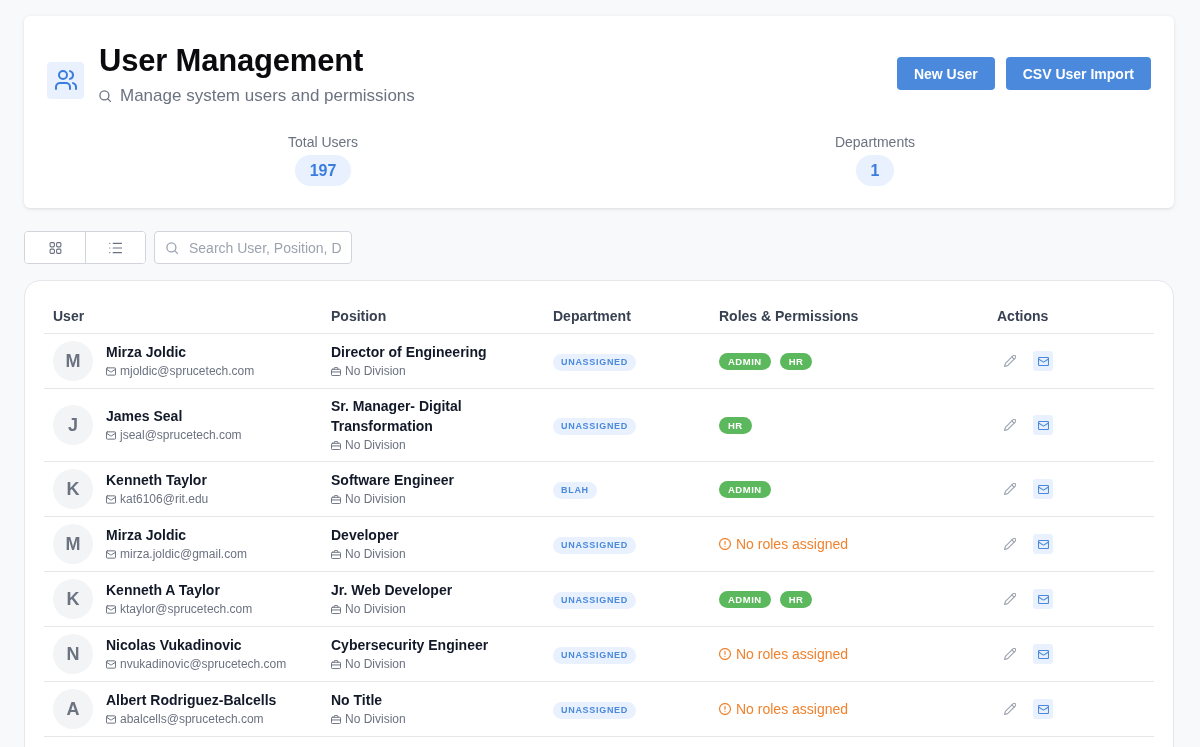 Image resolution: width=1200 pixels, height=747 pixels. Describe the element at coordinates (144, 416) in the screenshot. I see `user-name: James Seal` at that location.